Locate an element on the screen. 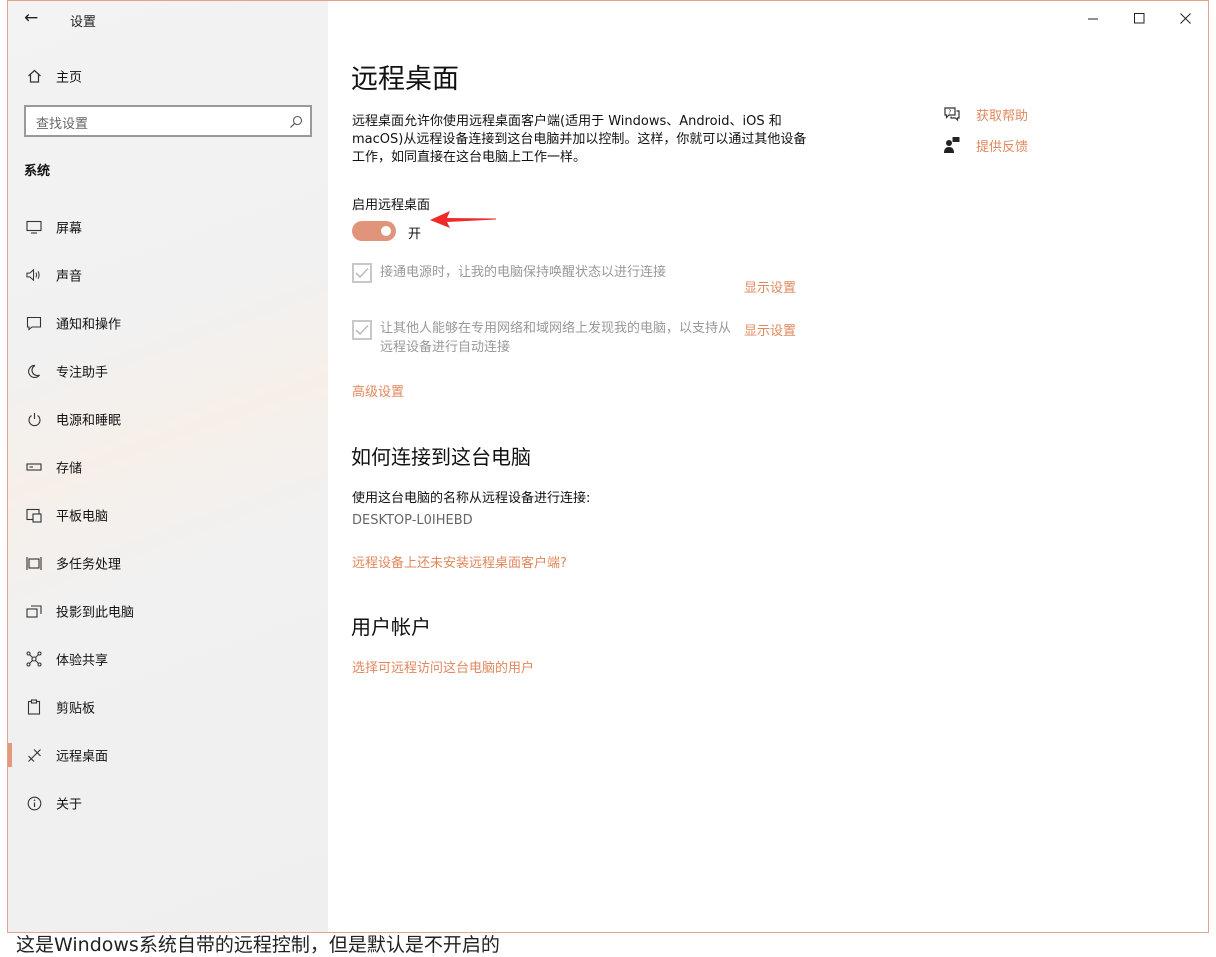  connect-instructions: 使用这台电脑的名称从远程设备进行连接: is located at coordinates (471, 498).